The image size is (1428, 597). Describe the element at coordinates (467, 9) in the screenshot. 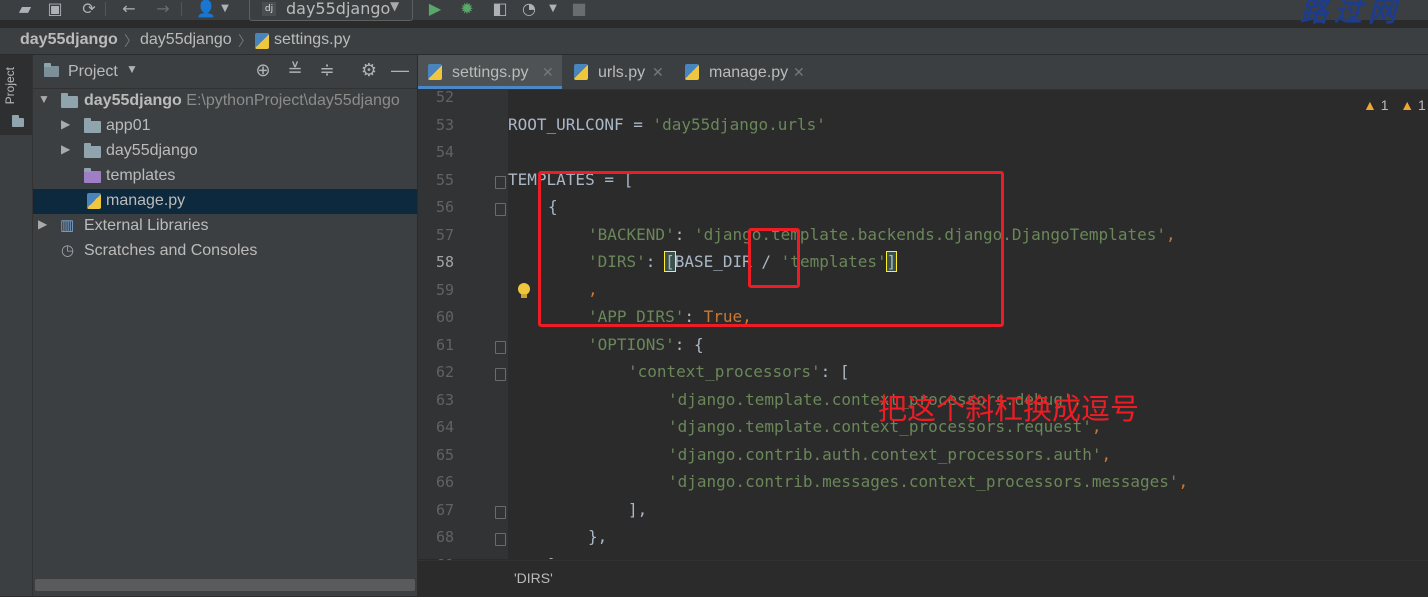

I see `debug-icon: ✹` at that location.